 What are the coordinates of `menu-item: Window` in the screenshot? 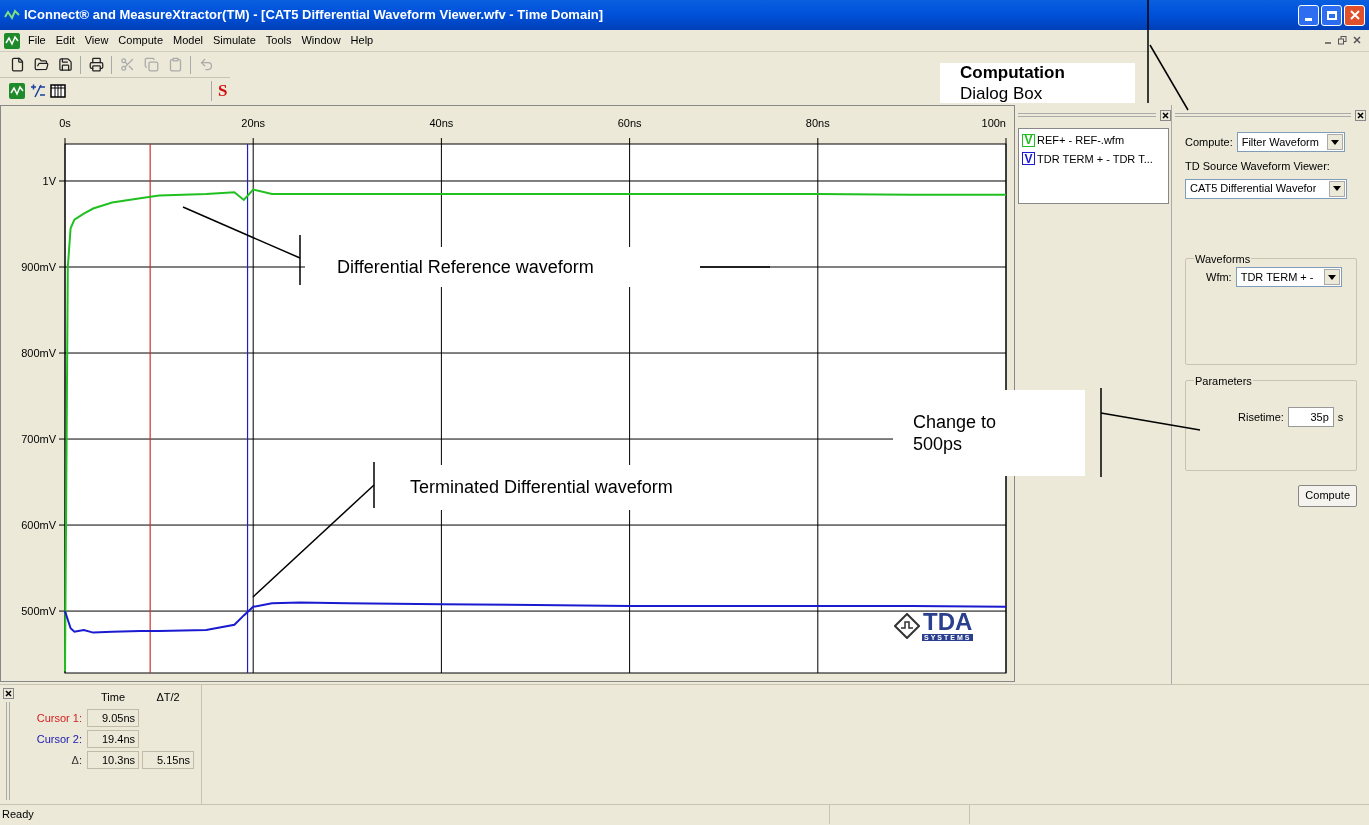 It's located at (321, 40).